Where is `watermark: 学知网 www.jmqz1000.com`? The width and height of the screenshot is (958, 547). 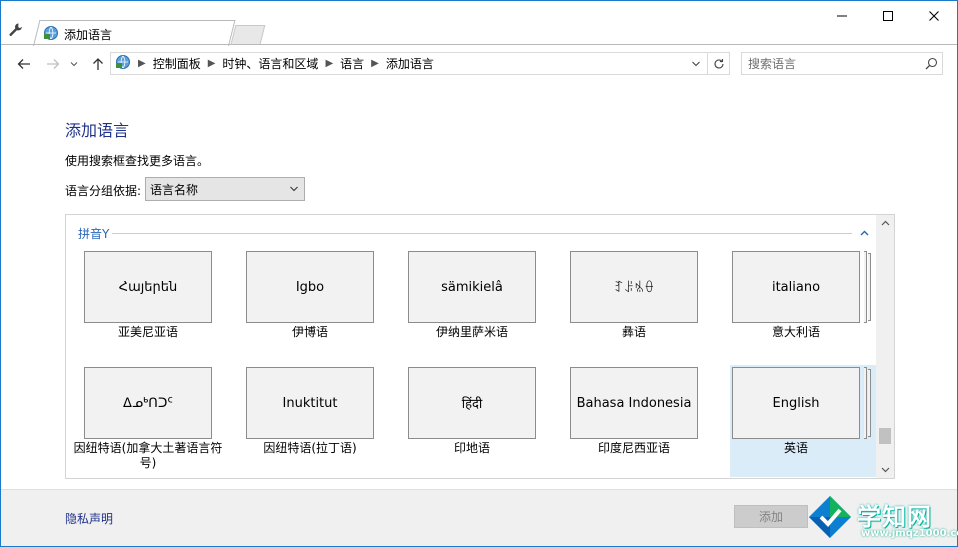 watermark: 学知网 www.jmqz1000.com is located at coordinates (881, 519).